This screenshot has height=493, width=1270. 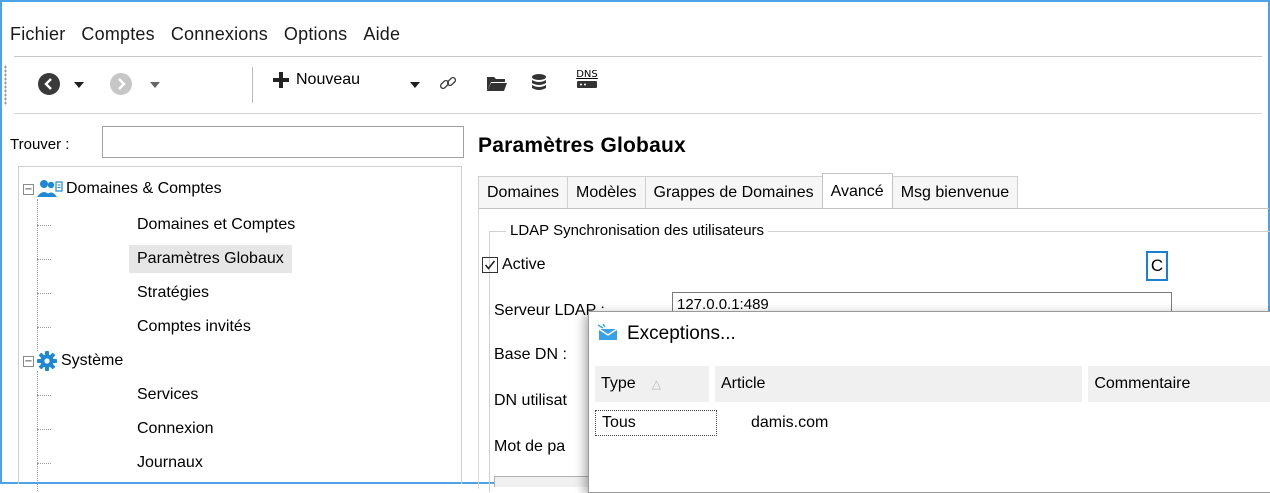 What do you see at coordinates (281, 80) in the screenshot?
I see `plus-icon` at bounding box center [281, 80].